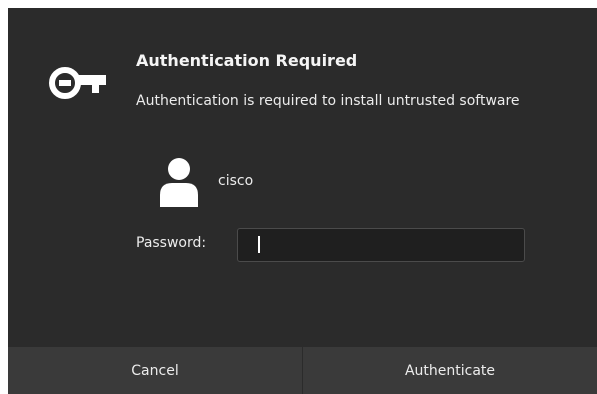  What do you see at coordinates (179, 182) in the screenshot?
I see `user-avatar-icon` at bounding box center [179, 182].